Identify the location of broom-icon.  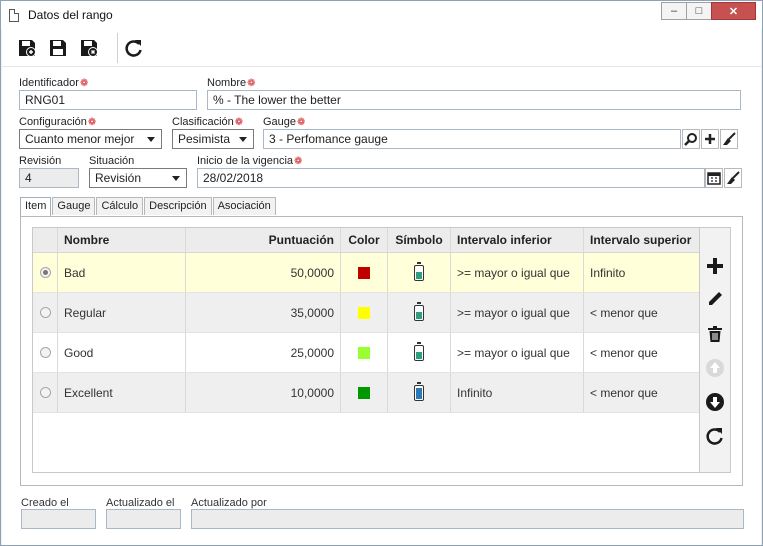
(729, 138).